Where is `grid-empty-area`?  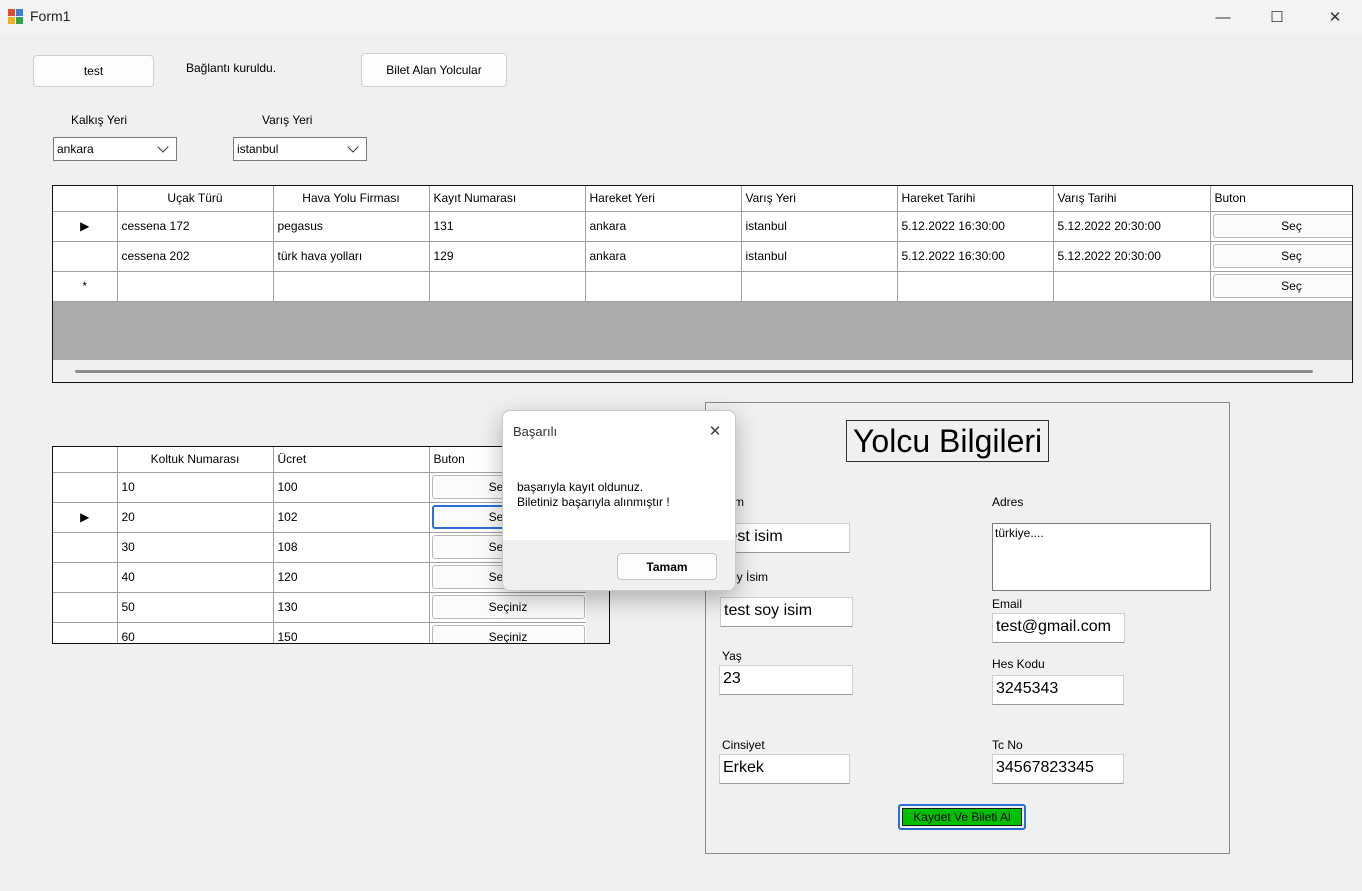
grid-empty-area is located at coordinates (702, 331).